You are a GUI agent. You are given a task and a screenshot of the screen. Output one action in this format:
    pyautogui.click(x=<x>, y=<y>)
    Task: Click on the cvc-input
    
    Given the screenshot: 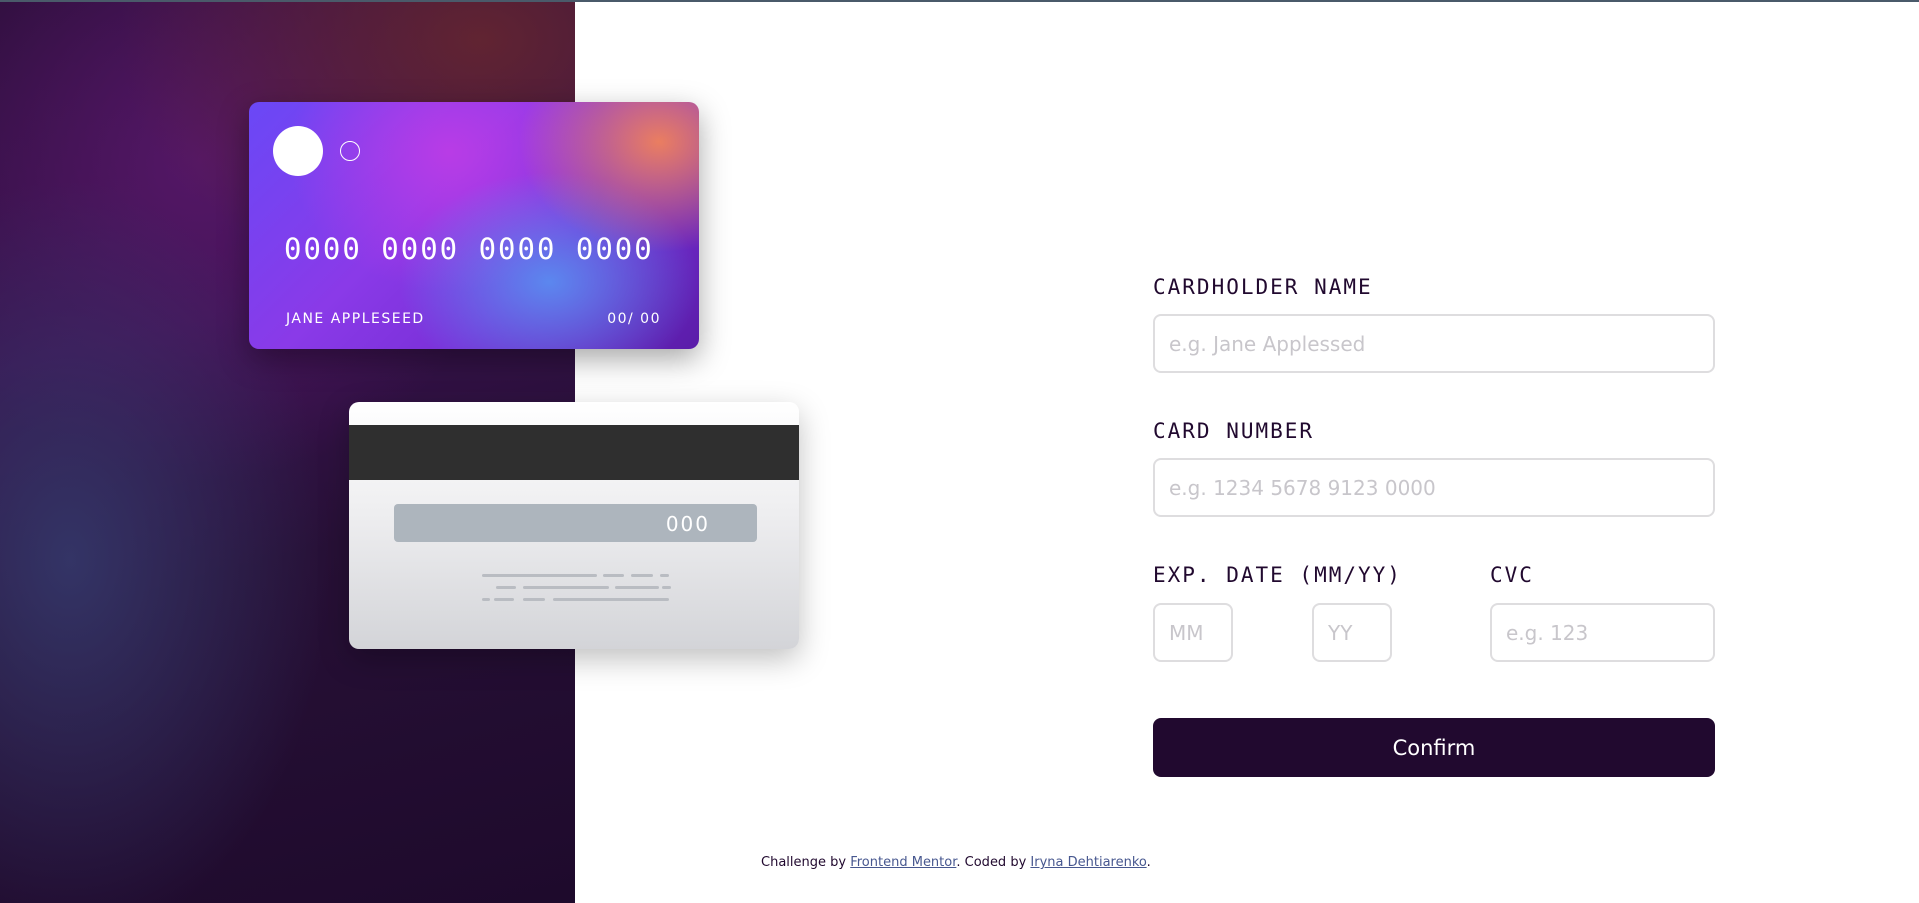 What is the action you would take?
    pyautogui.click(x=1602, y=632)
    